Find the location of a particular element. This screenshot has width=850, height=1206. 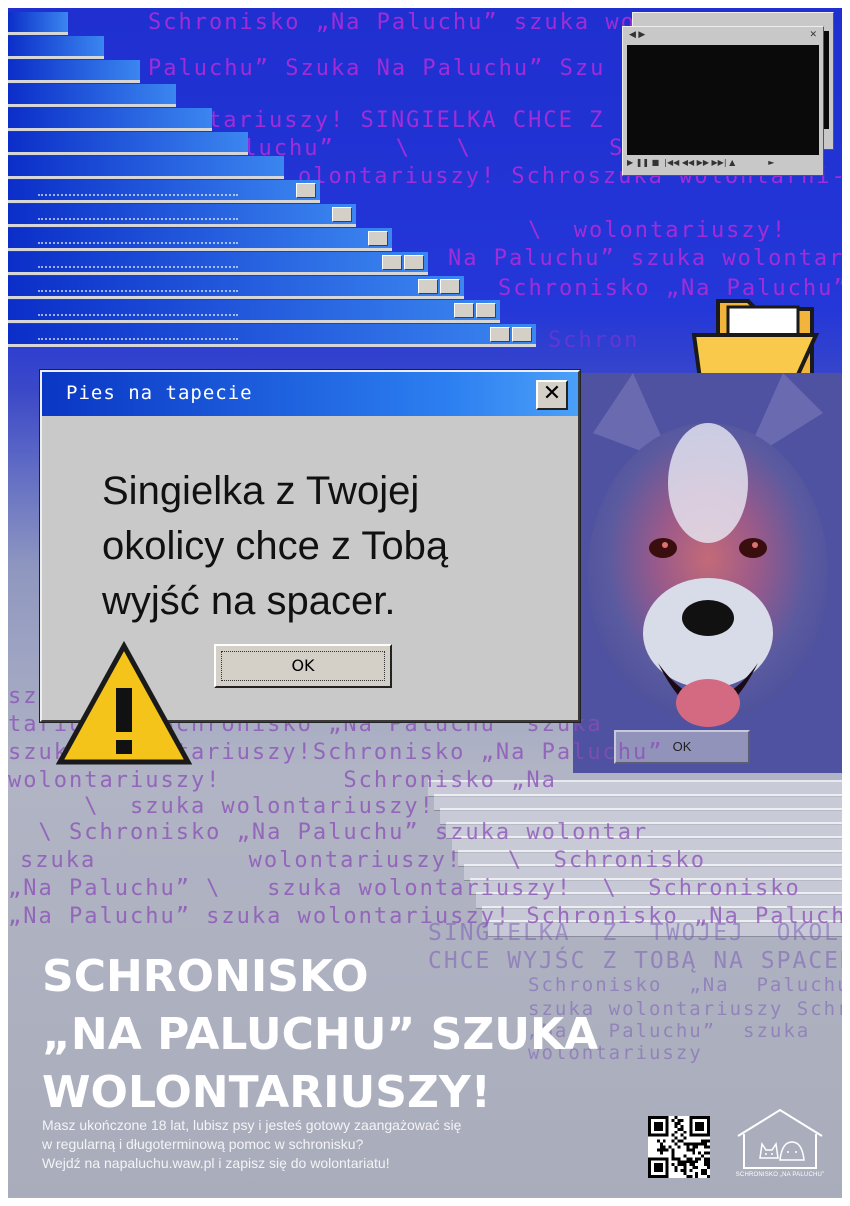

bg-text-line: sz is located at coordinates (23, 696).